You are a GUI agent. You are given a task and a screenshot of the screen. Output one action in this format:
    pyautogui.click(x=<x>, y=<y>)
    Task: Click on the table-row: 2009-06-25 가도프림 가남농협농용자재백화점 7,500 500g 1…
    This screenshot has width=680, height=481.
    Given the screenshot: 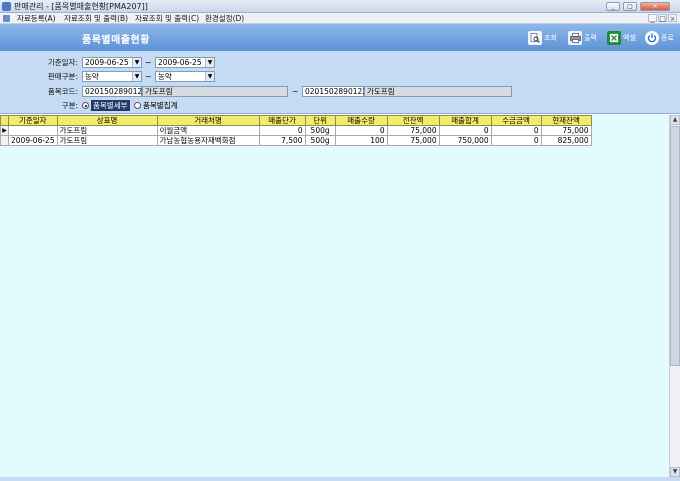 What is the action you would take?
    pyautogui.click(x=296, y=140)
    